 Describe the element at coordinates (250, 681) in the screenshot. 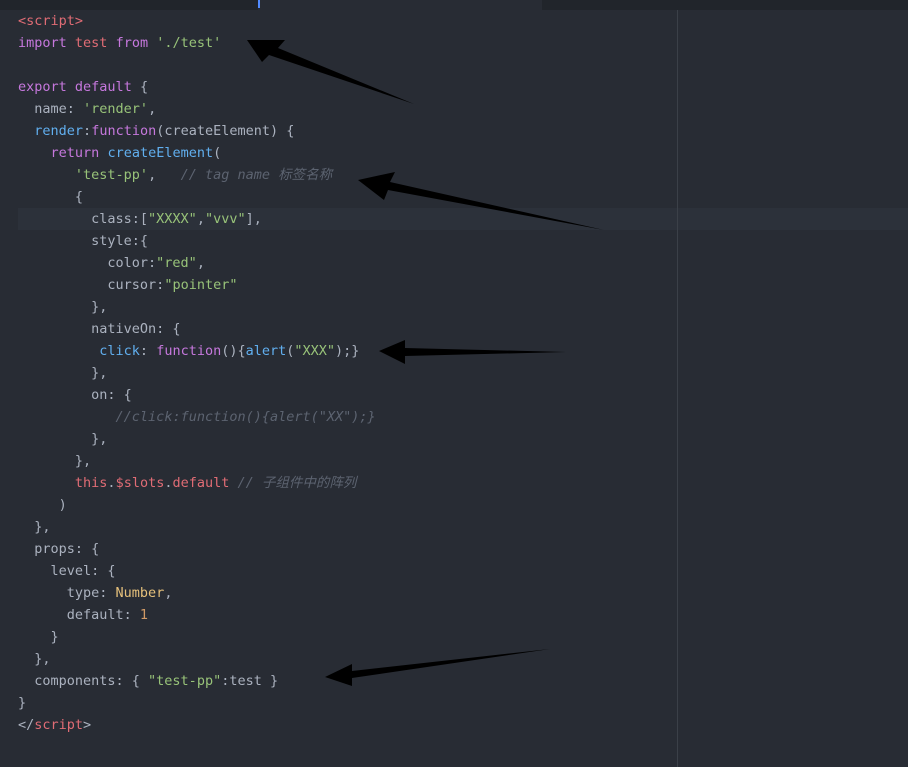

I see `code-token: :test }` at that location.